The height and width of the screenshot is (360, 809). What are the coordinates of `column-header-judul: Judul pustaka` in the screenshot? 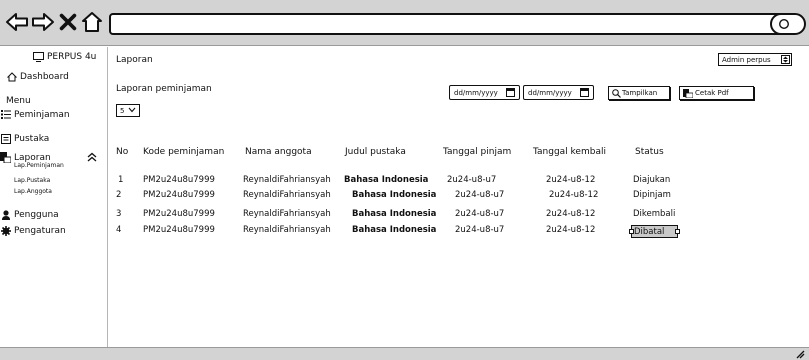 It's located at (375, 152).